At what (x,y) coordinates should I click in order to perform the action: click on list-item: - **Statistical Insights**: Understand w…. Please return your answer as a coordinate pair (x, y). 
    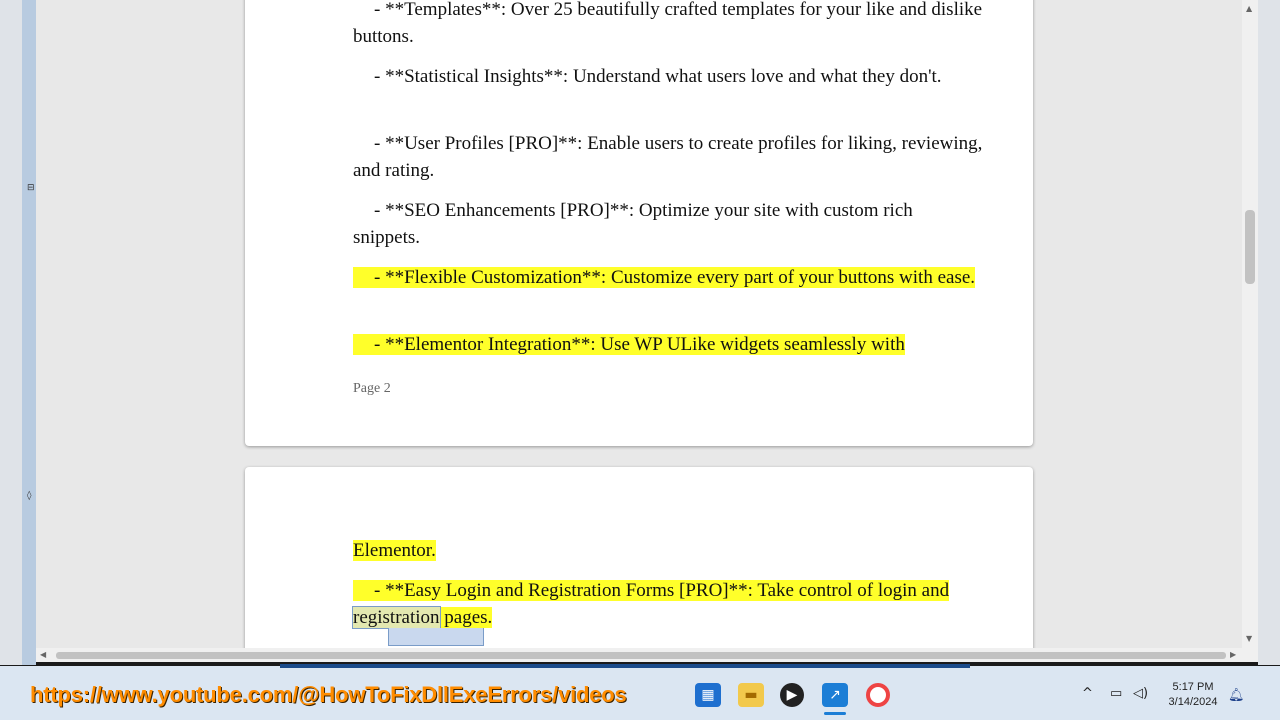
    Looking at the image, I should click on (658, 76).